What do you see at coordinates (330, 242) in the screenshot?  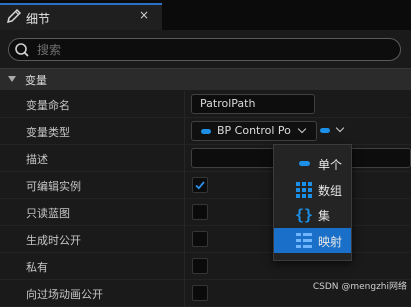 I see `menu-label-map: 映射` at bounding box center [330, 242].